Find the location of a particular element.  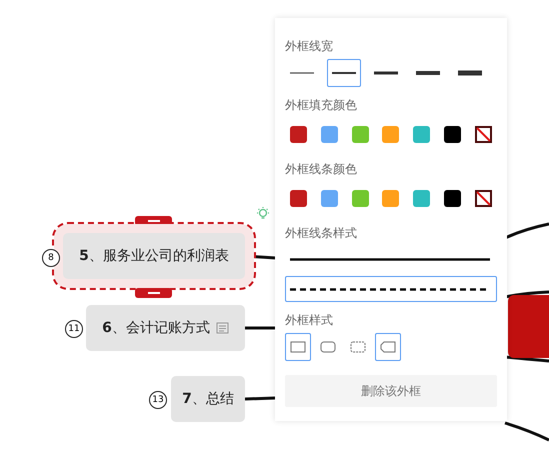

topic-node: 7、总结 is located at coordinates (208, 399).